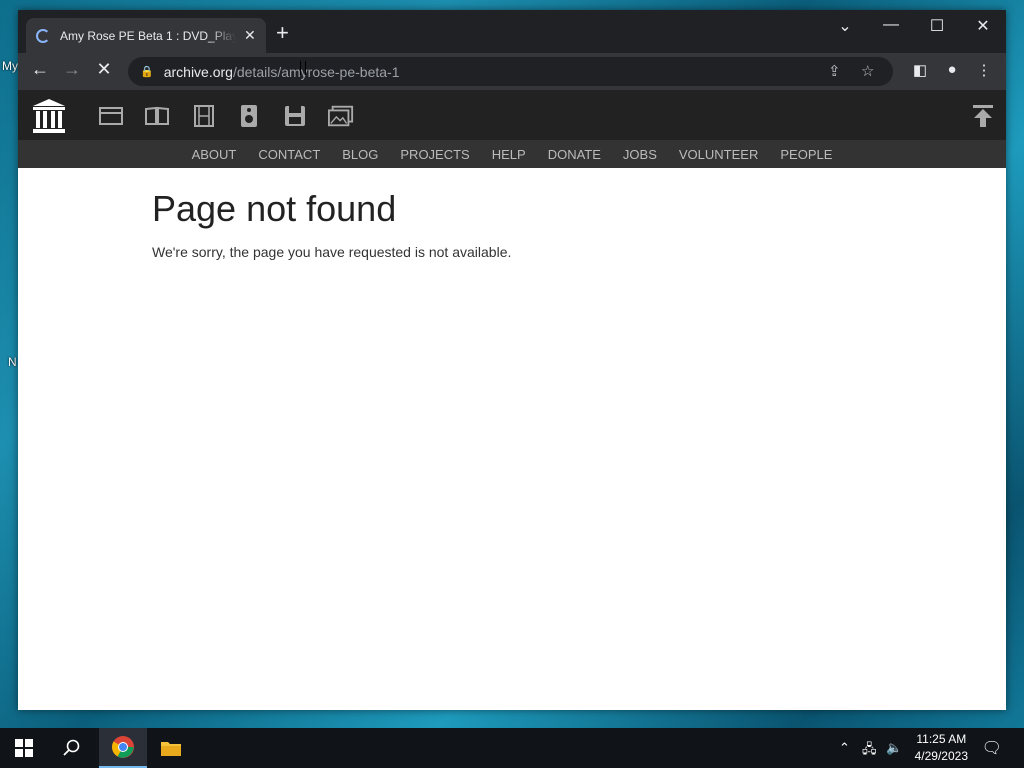 This screenshot has width=1024, height=768. Describe the element at coordinates (574, 154) in the screenshot. I see `nav-link-donate: DONATE` at that location.